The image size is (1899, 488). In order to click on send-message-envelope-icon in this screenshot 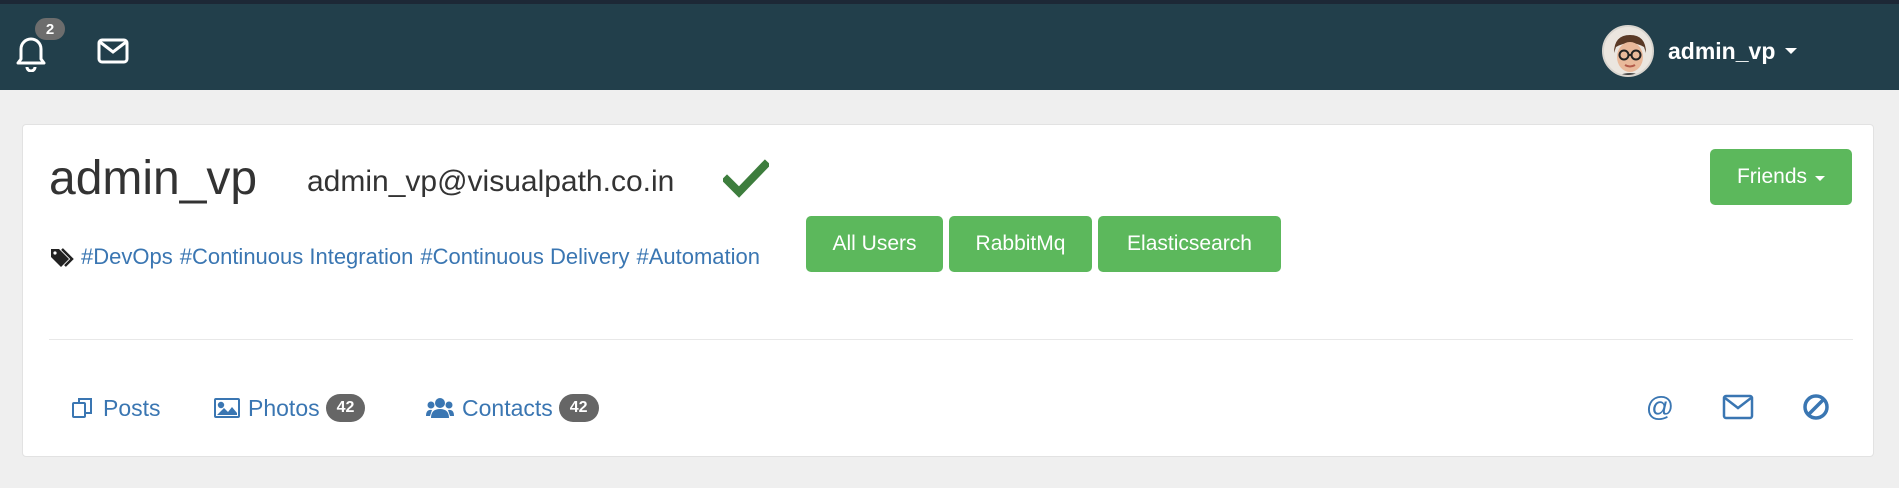, I will do `click(1738, 407)`.